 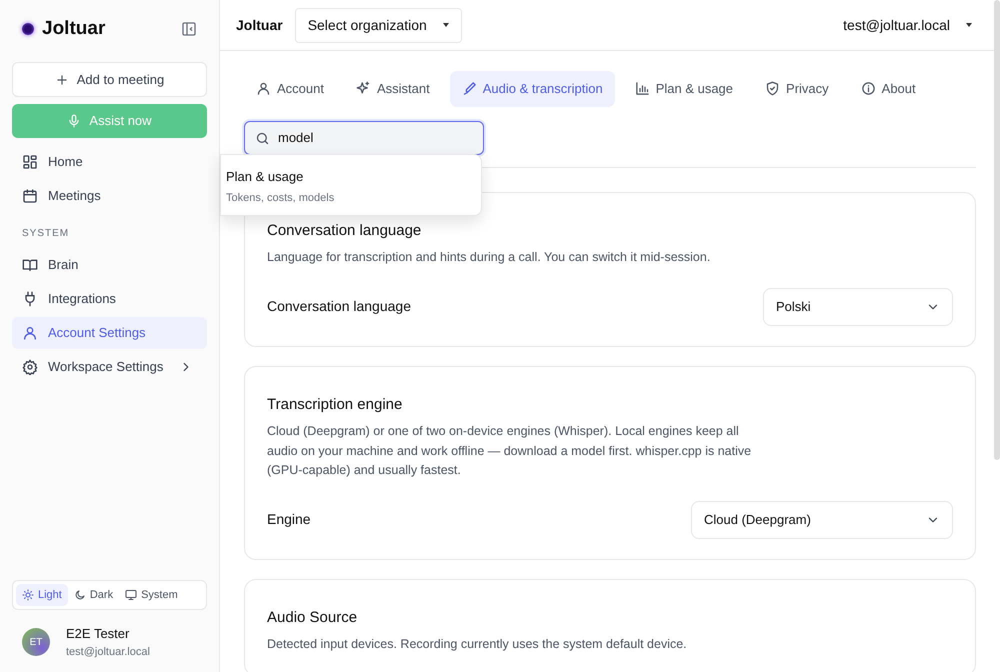 What do you see at coordinates (350, 186) in the screenshot?
I see `search-result: Plan & usage Tokens, costs, models` at bounding box center [350, 186].